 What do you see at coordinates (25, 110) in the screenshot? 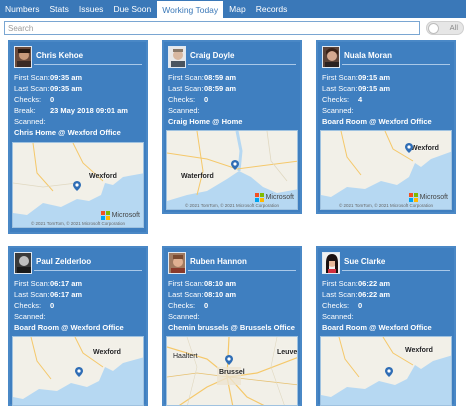
I see `break-label: Break:` at bounding box center [25, 110].